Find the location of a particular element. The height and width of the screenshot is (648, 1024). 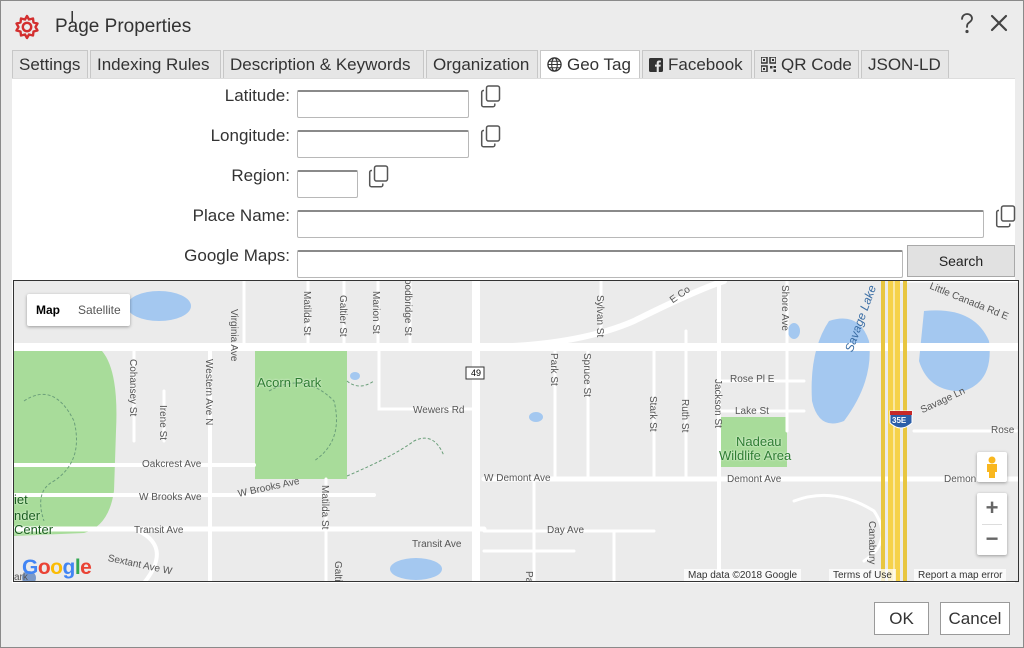

tab-organization: Organization is located at coordinates (482, 64).